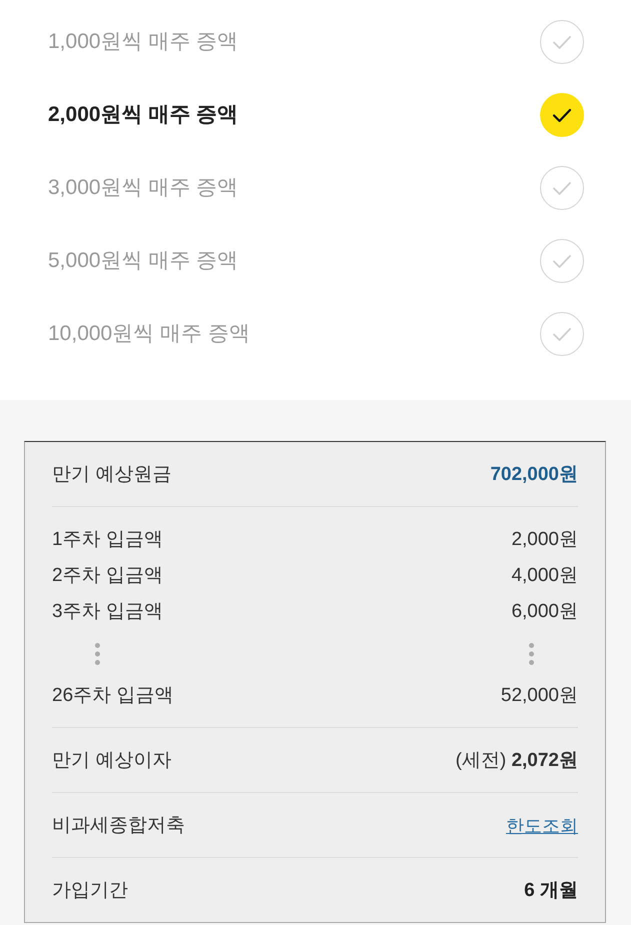  What do you see at coordinates (112, 760) in the screenshot?
I see `summary-label: 만기 예상이자` at bounding box center [112, 760].